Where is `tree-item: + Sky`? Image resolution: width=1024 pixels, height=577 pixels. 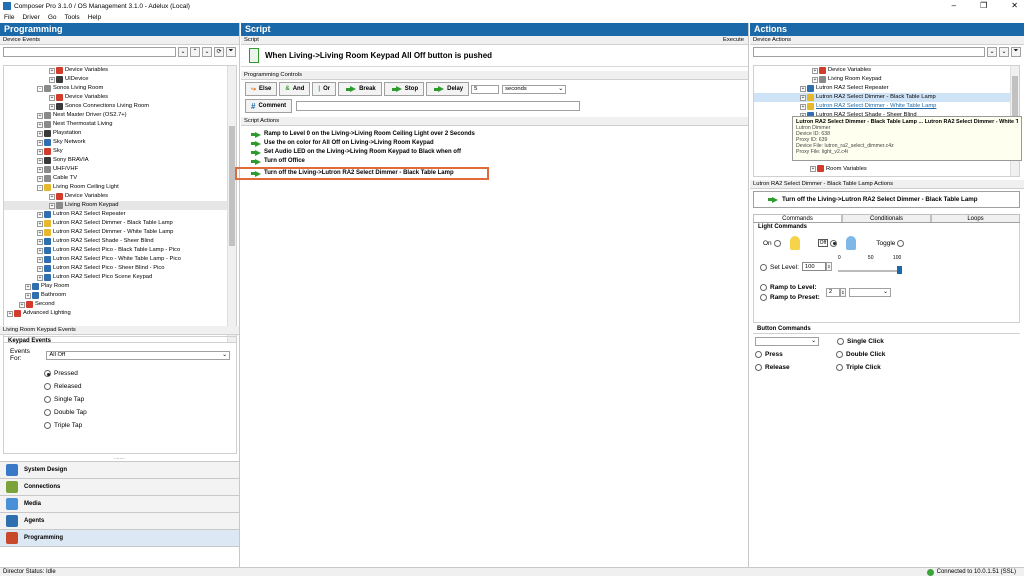 tree-item: + Sky is located at coordinates (120, 151).